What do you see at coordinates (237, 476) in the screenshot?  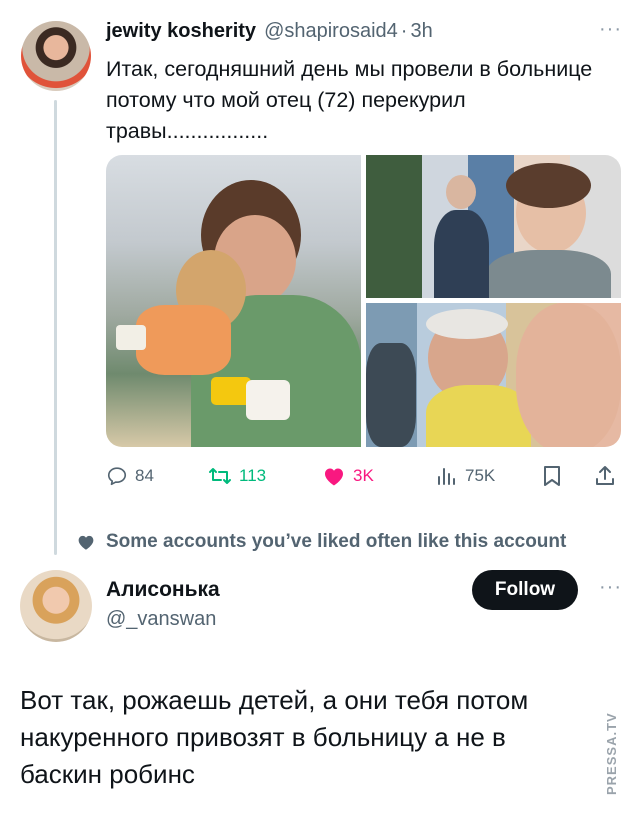 I see `retweet-button: 113` at bounding box center [237, 476].